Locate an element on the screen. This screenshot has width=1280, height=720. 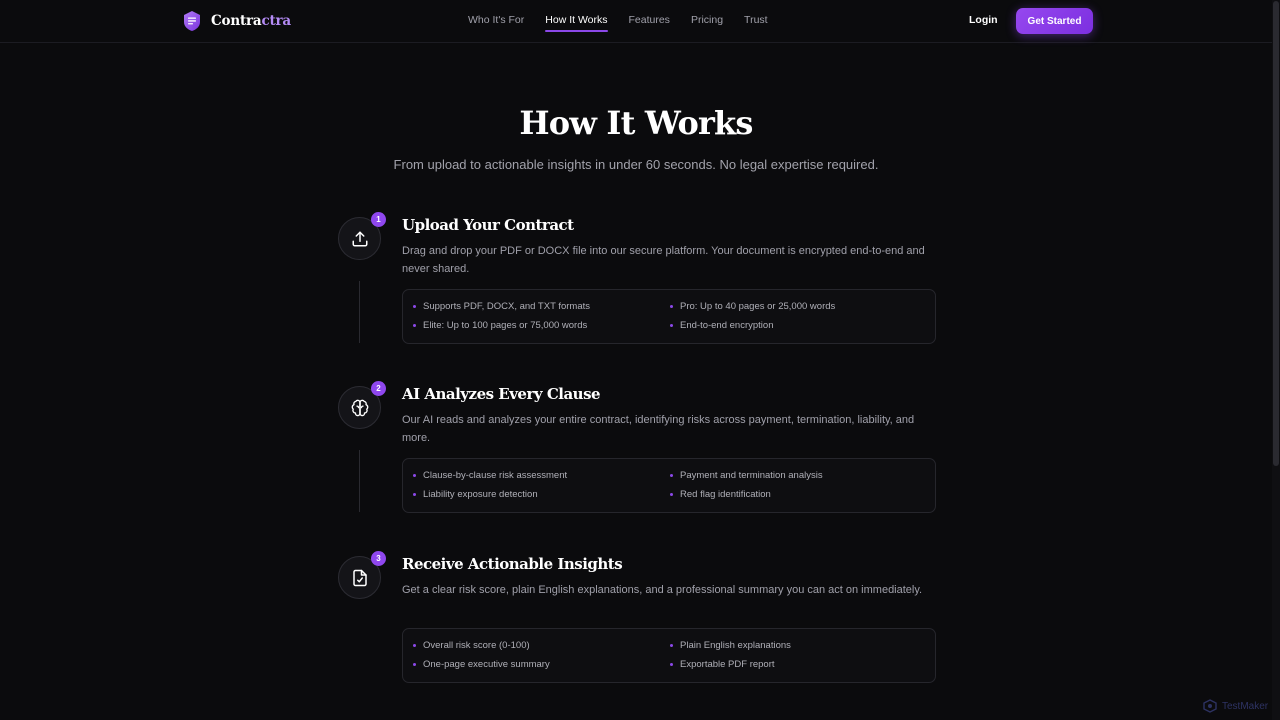
watermark-logo-icon is located at coordinates (1210, 706).